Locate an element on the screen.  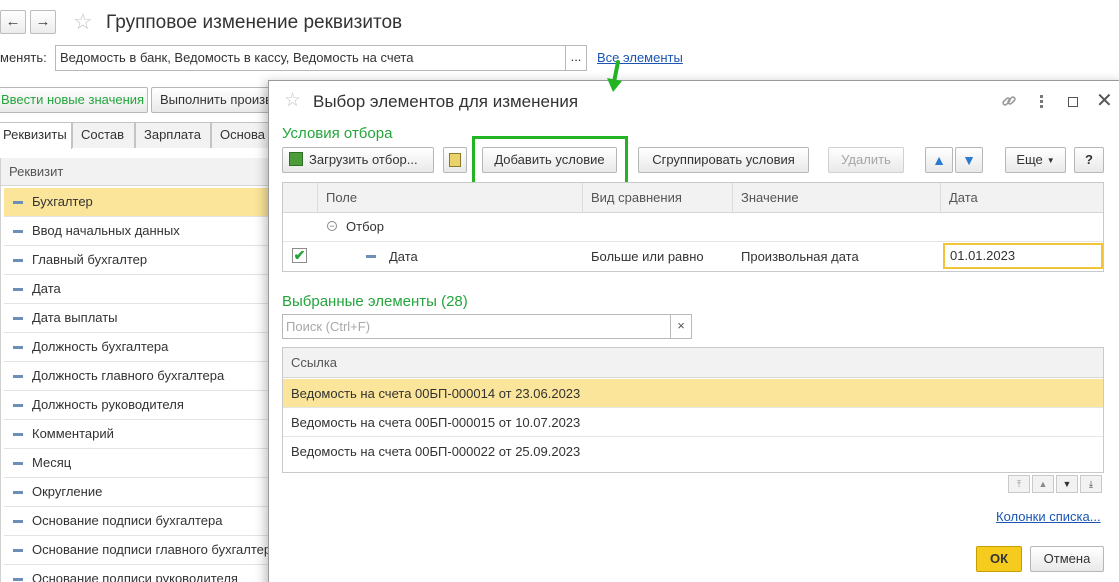
move-up-button: ▲ is located at coordinates (939, 160).